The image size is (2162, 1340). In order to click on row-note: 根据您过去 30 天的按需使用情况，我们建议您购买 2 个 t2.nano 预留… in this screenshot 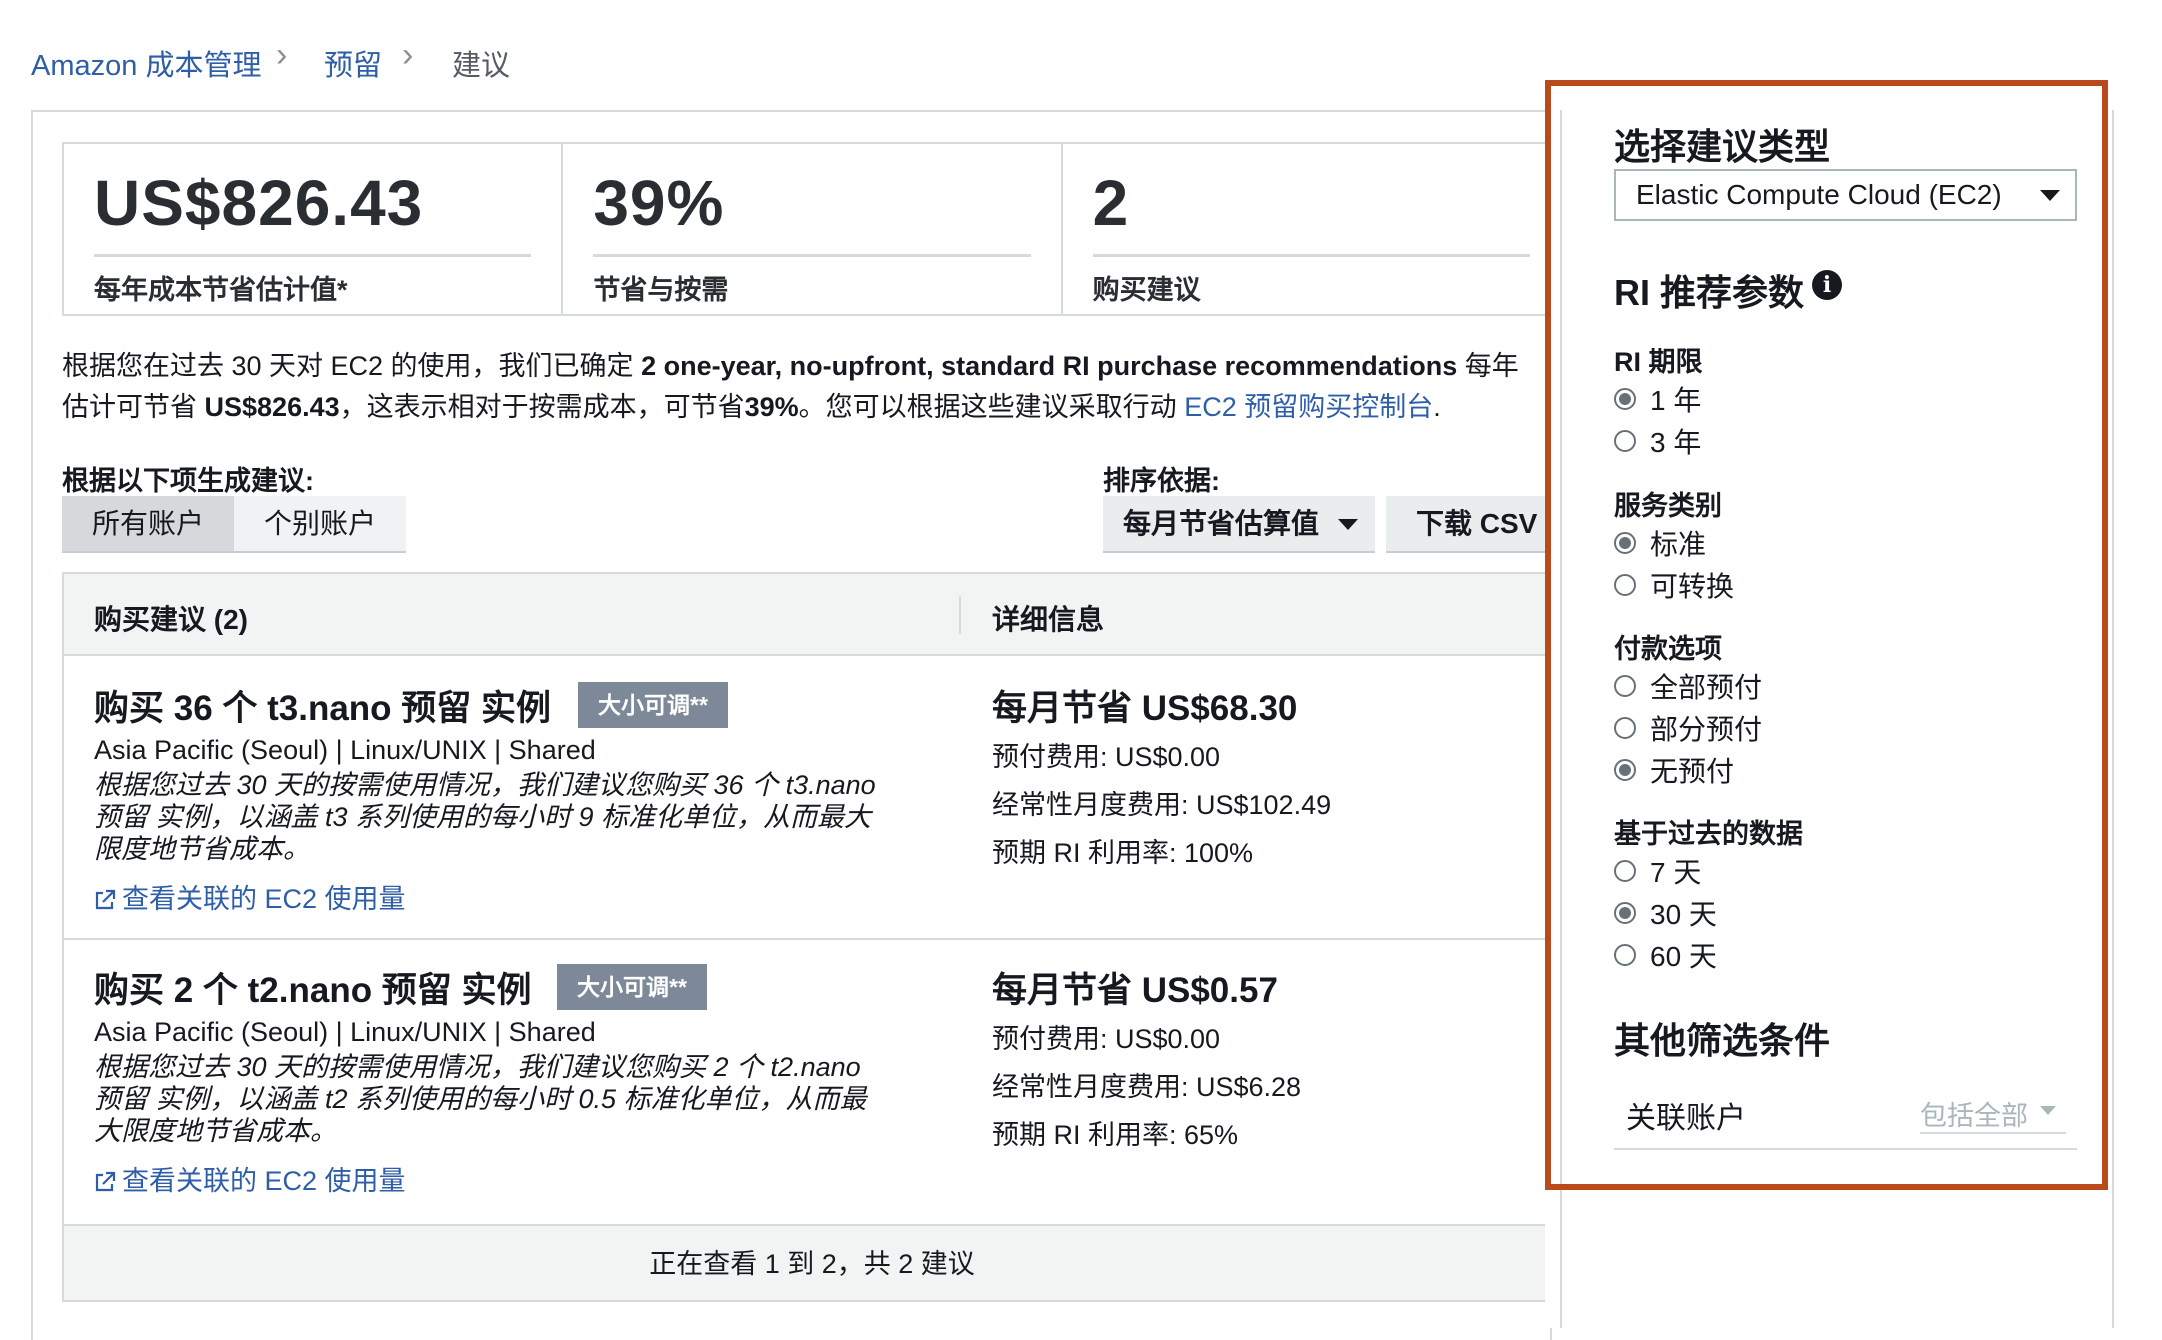, I will do `click(480, 1099)`.